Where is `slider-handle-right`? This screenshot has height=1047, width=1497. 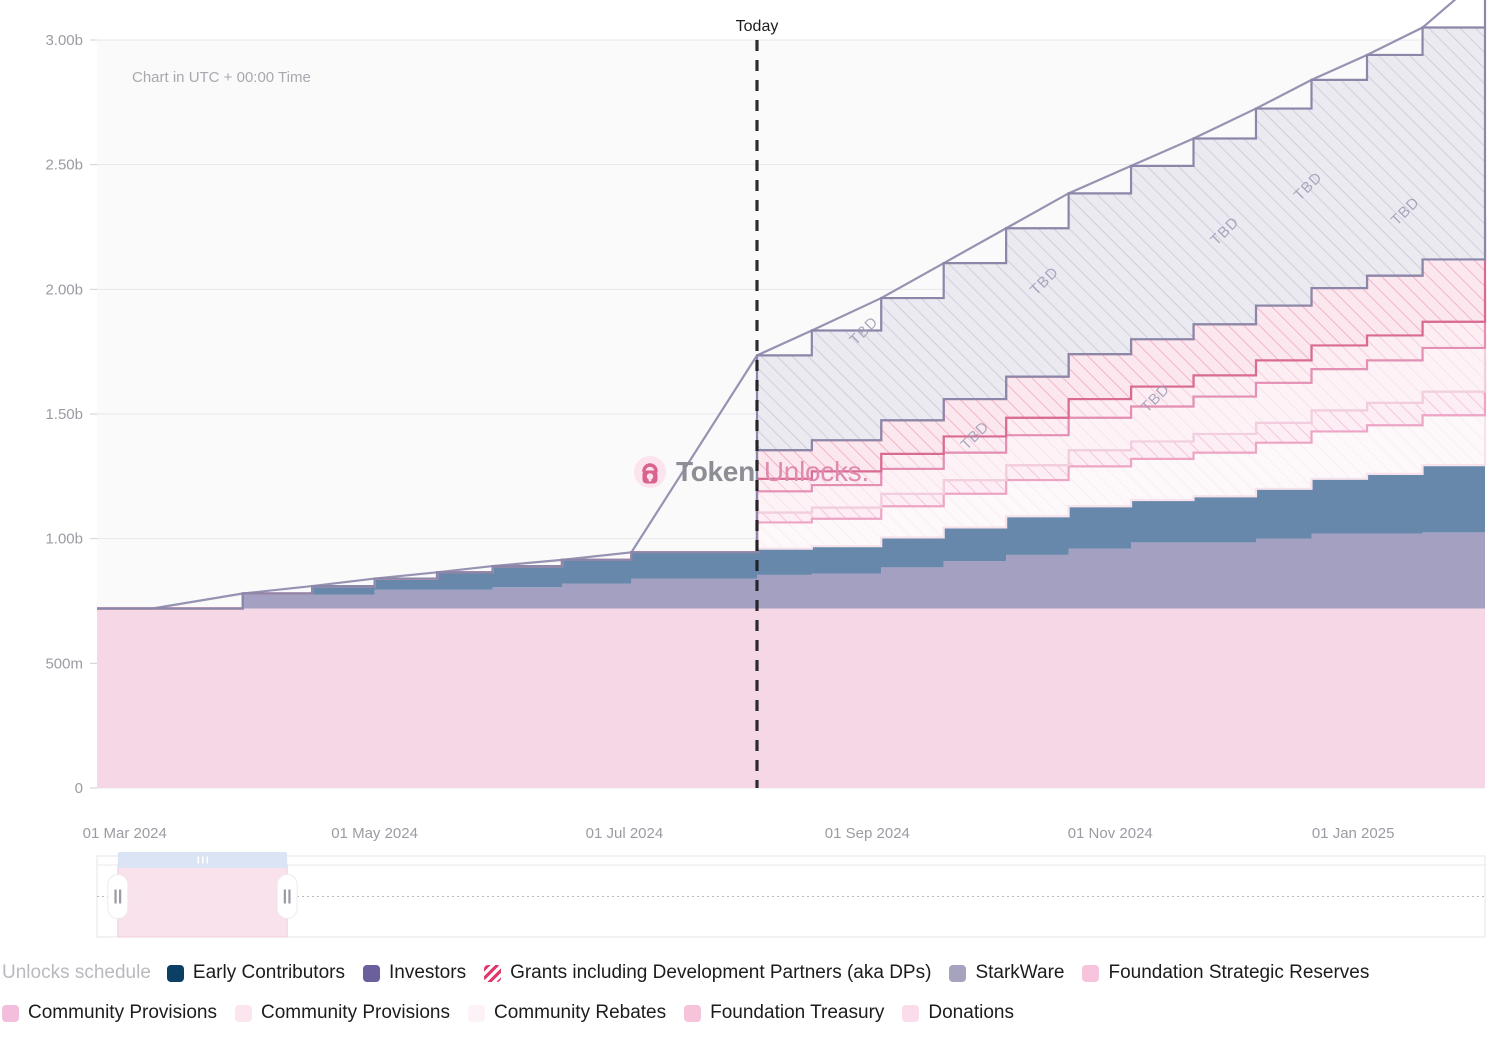
slider-handle-right is located at coordinates (287, 896).